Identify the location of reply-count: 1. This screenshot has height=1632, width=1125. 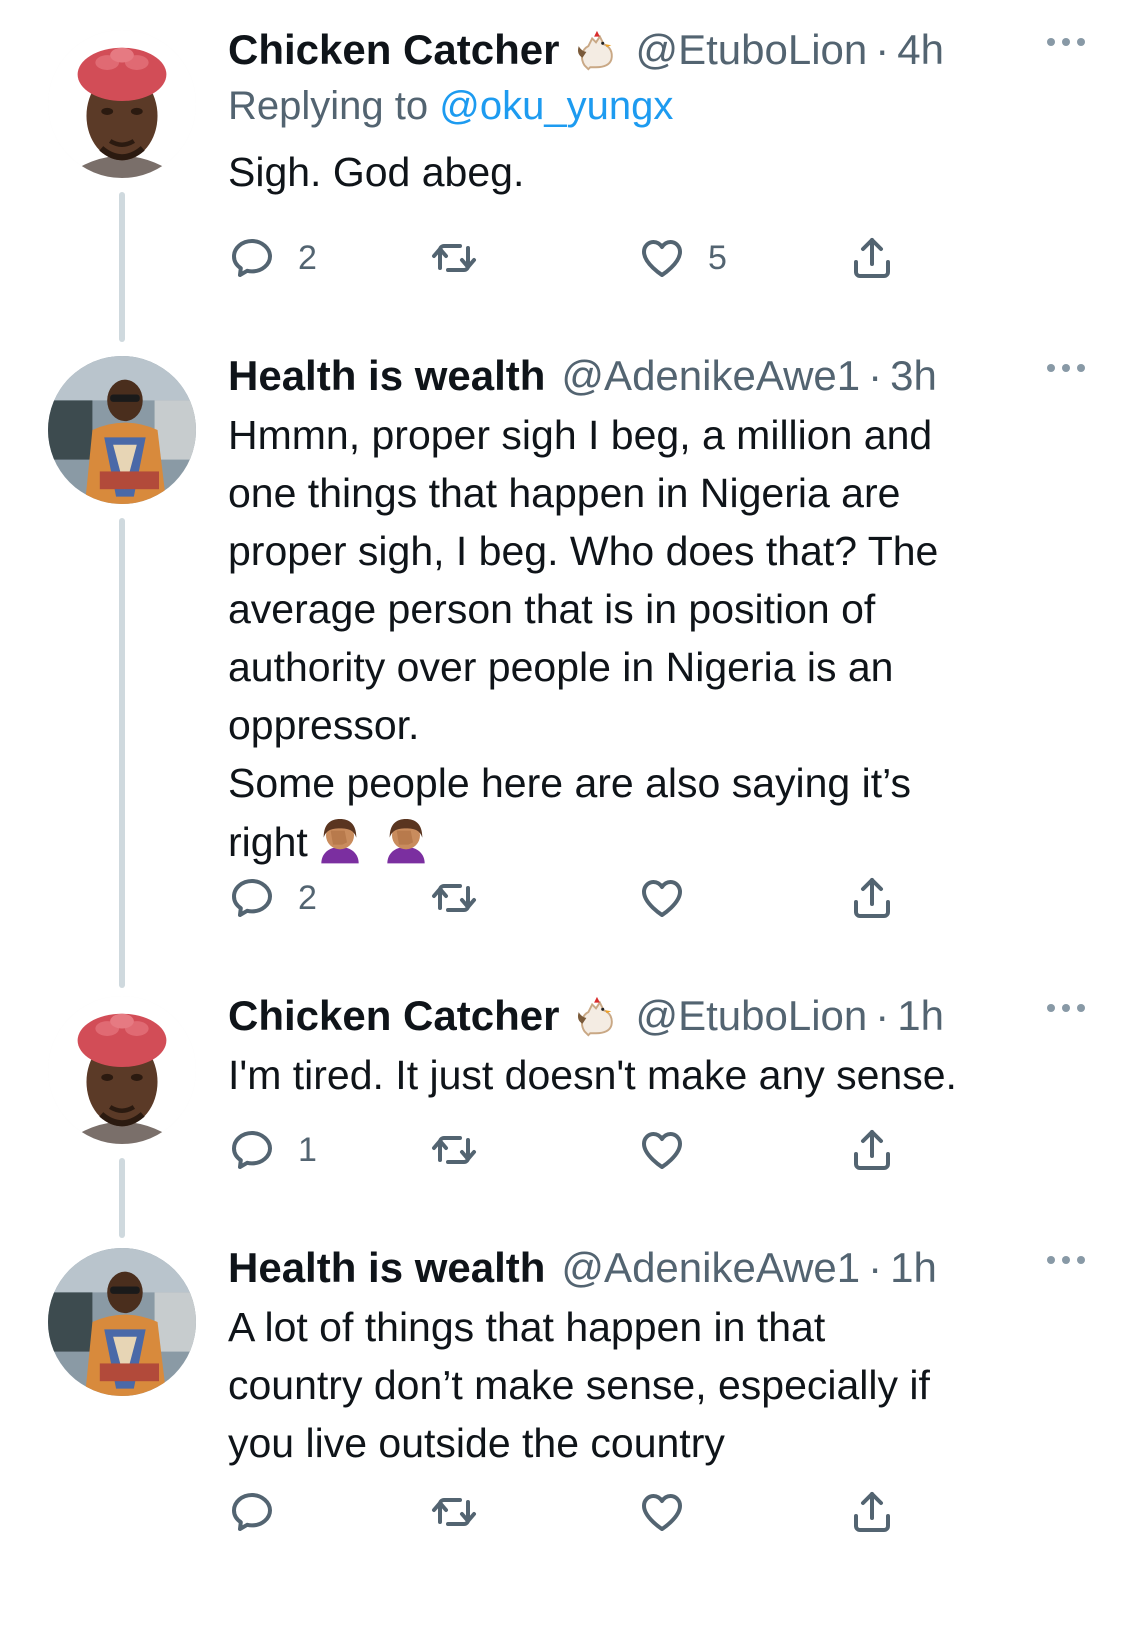
(307, 1149).